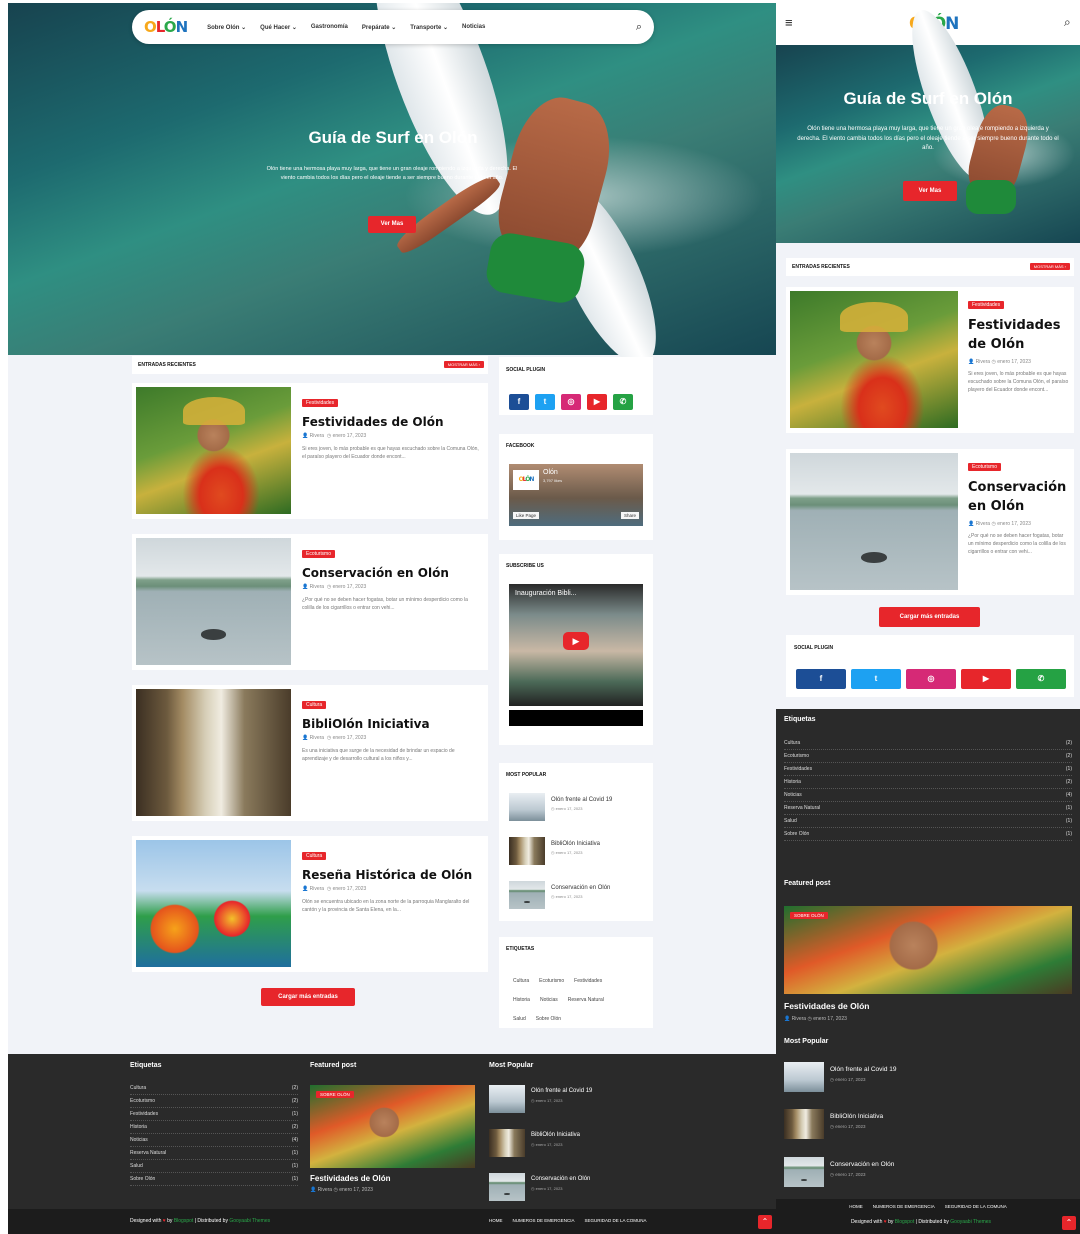 This screenshot has width=1080, height=1234. Describe the element at coordinates (904, 1206) in the screenshot. I see `footer-link-emergencia: NUMEROS DE EMERGENCIA` at that location.